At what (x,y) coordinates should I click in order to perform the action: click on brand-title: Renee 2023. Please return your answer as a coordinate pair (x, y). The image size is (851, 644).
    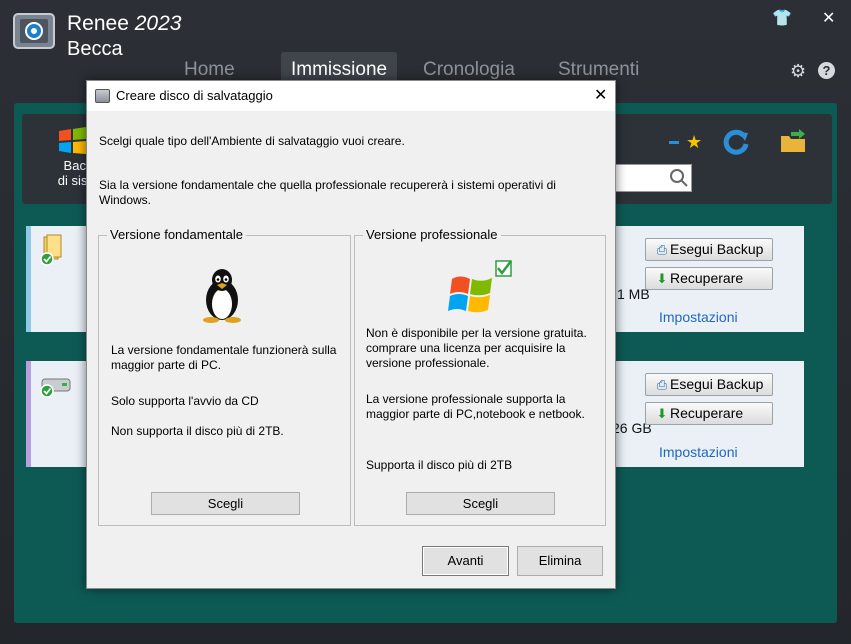
    Looking at the image, I should click on (124, 23).